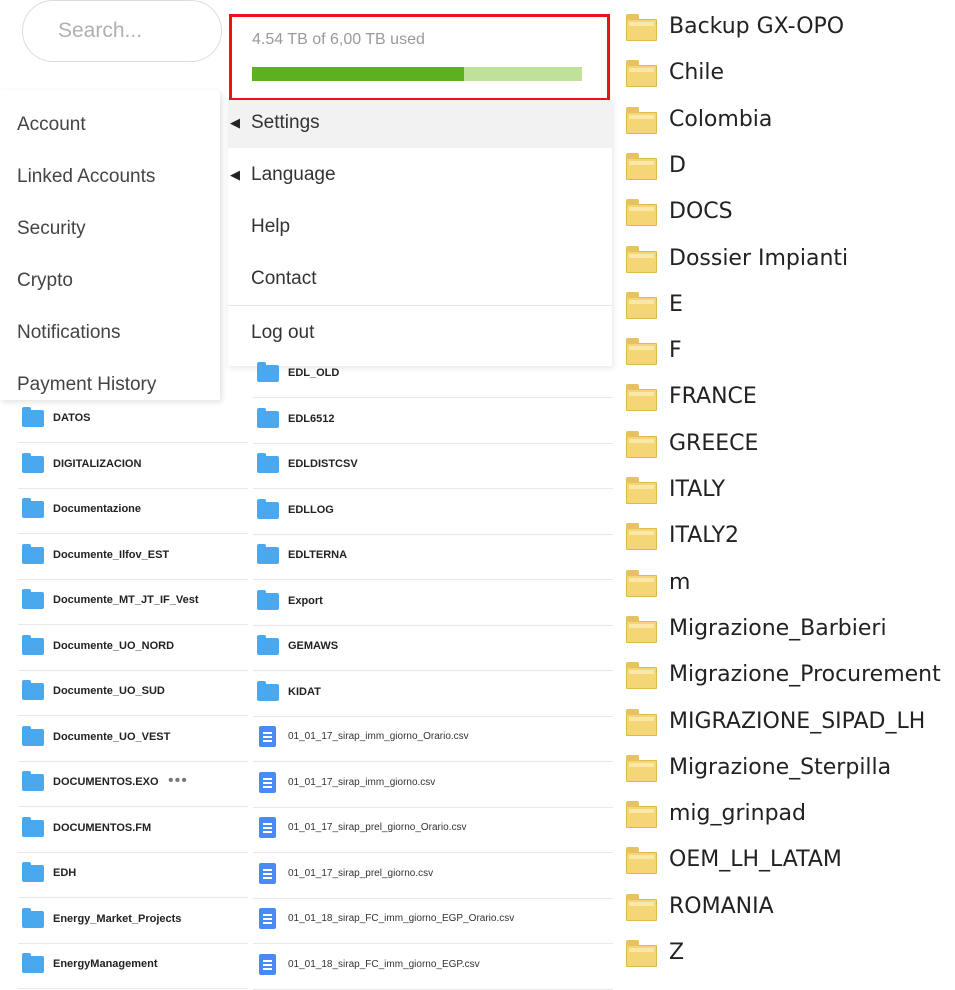 This screenshot has height=990, width=955. Describe the element at coordinates (420, 124) in the screenshot. I see `menu-item-settings: ◀ Settings` at that location.